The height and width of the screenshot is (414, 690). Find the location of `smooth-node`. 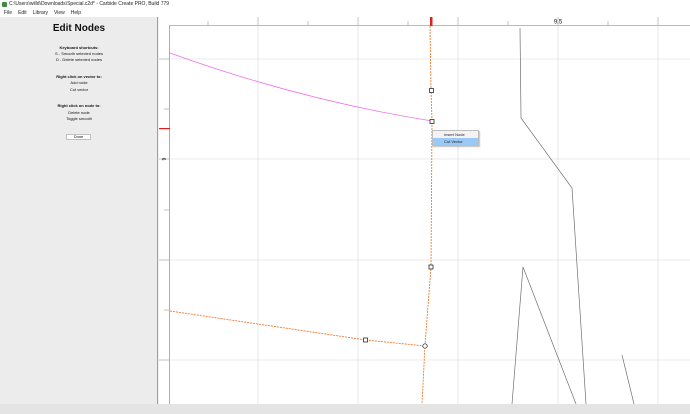

smooth-node is located at coordinates (425, 346).